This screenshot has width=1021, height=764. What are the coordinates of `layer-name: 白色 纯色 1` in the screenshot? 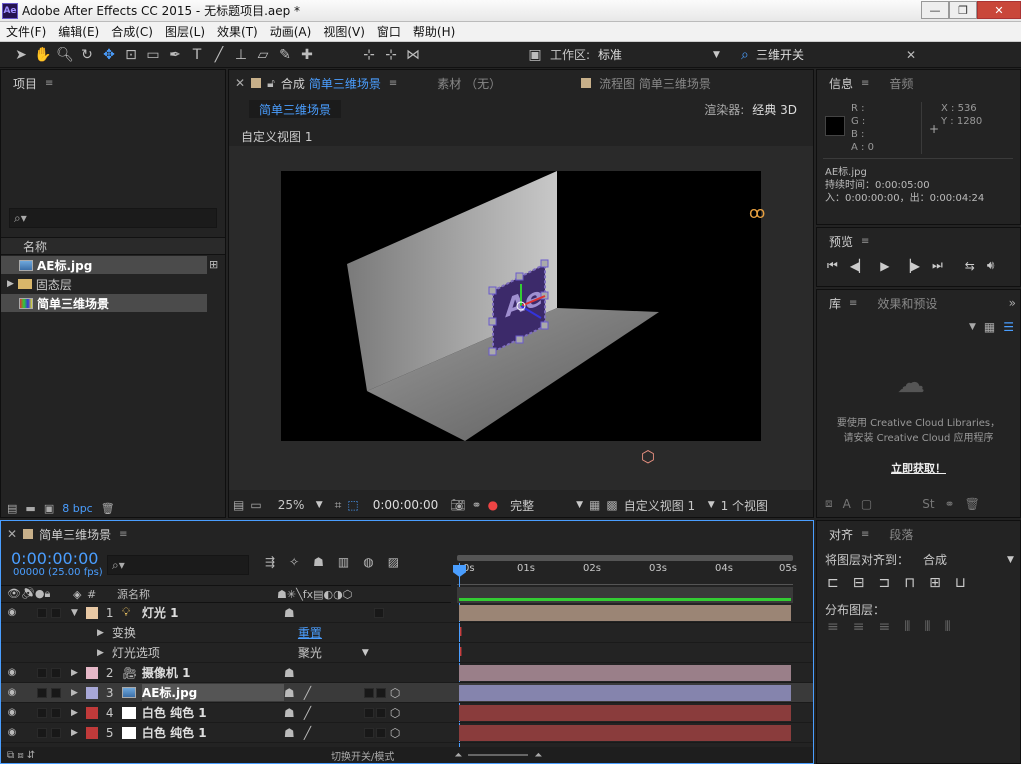 It's located at (213, 732).